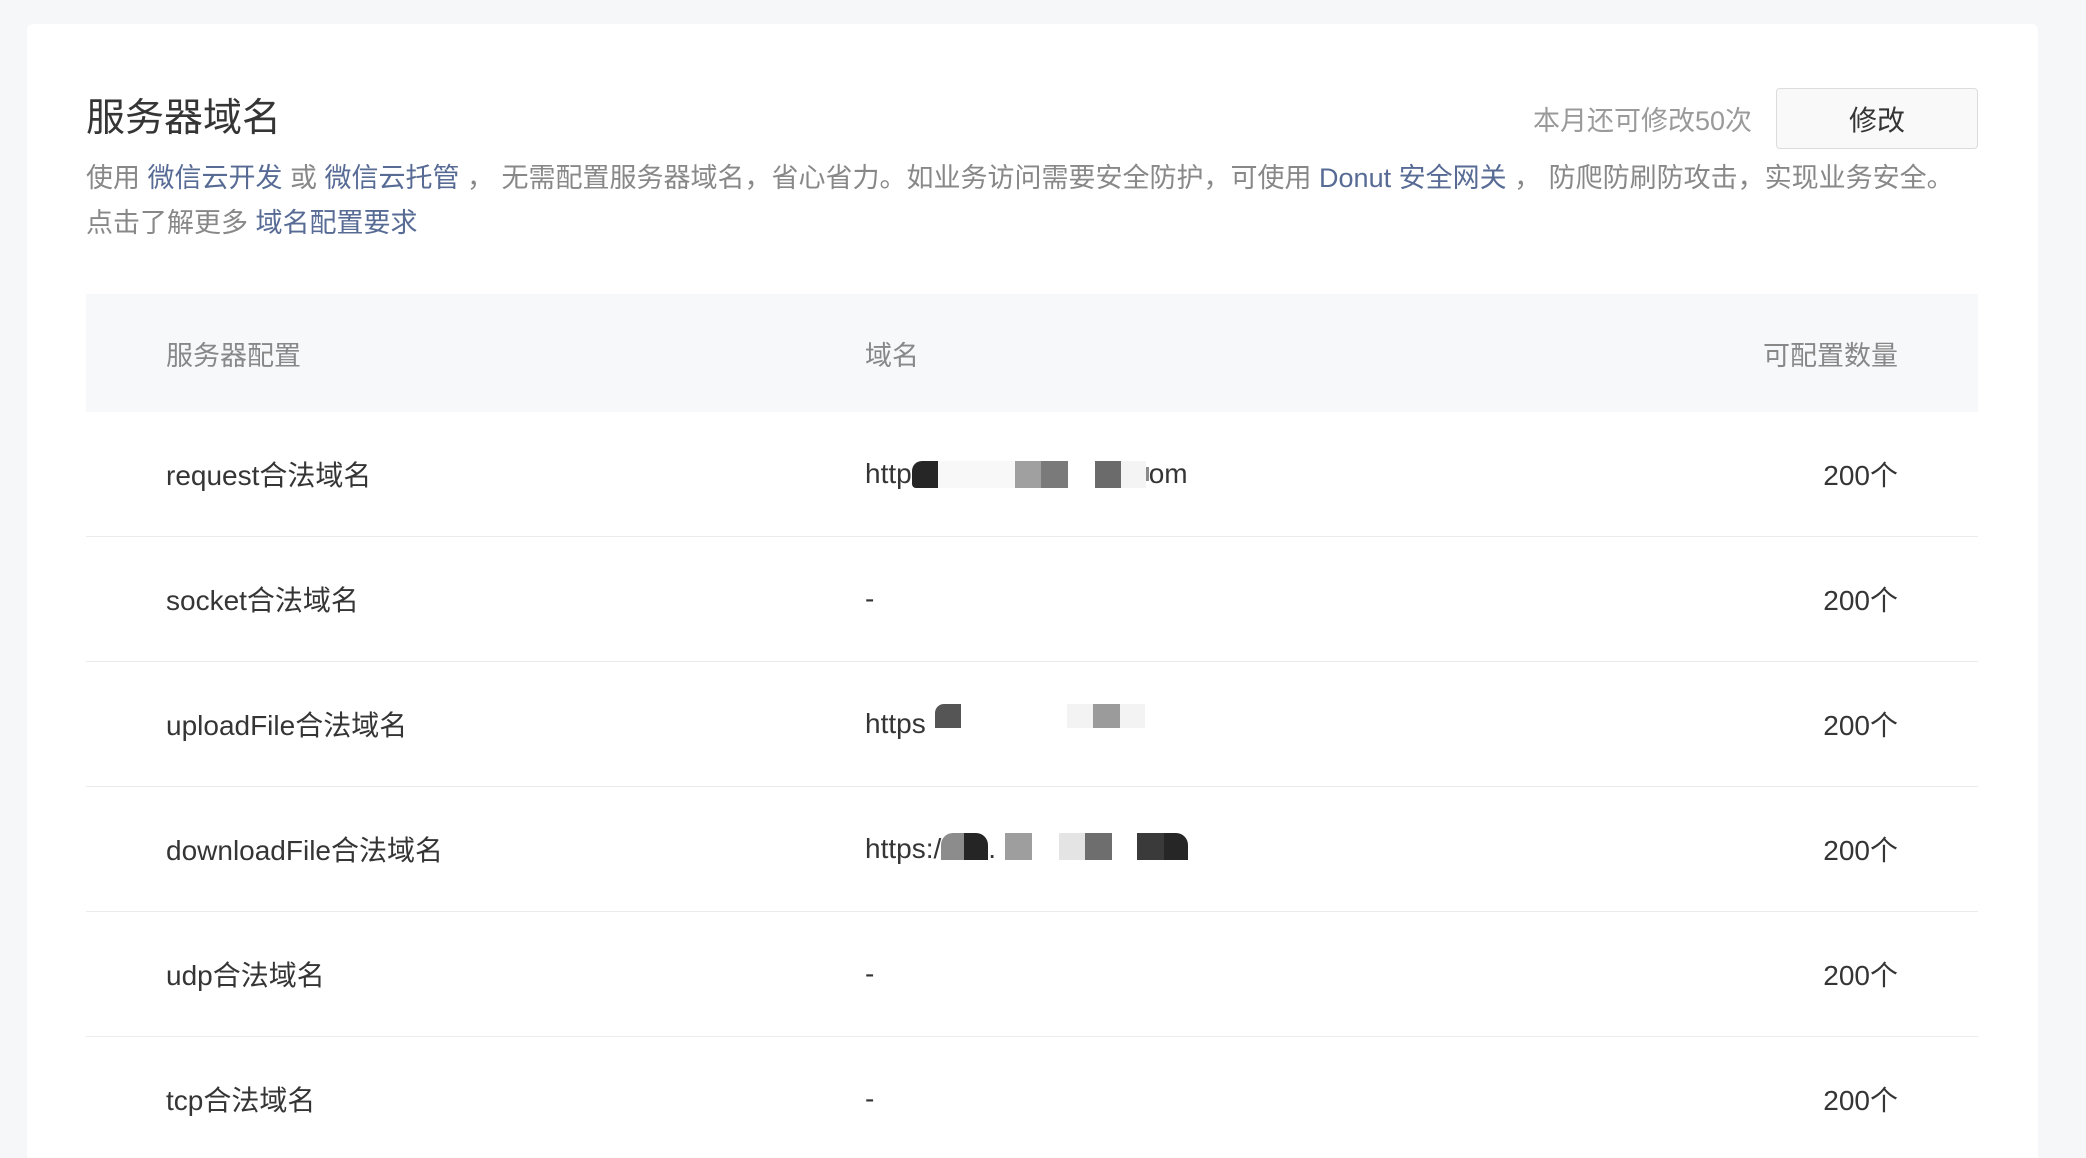  What do you see at coordinates (1251, 721) in the screenshot?
I see `cell-domain: https` at bounding box center [1251, 721].